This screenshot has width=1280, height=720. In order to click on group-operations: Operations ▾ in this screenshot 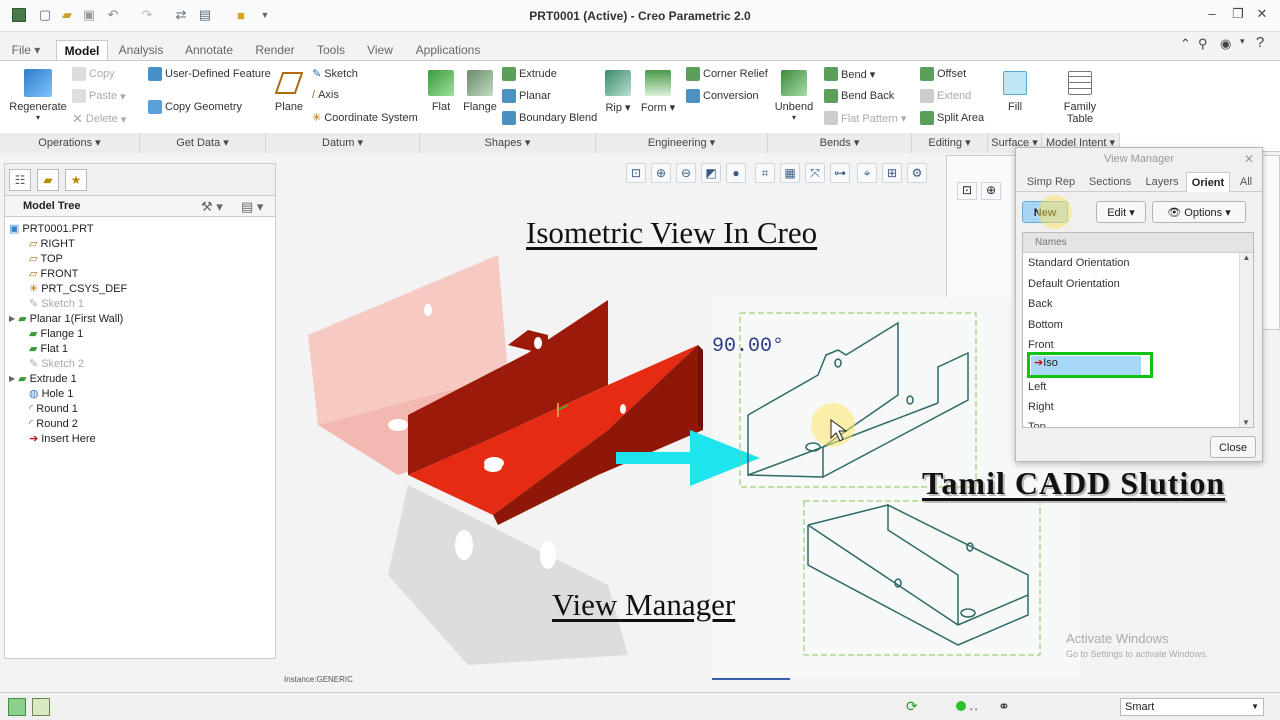, I will do `click(70, 143)`.